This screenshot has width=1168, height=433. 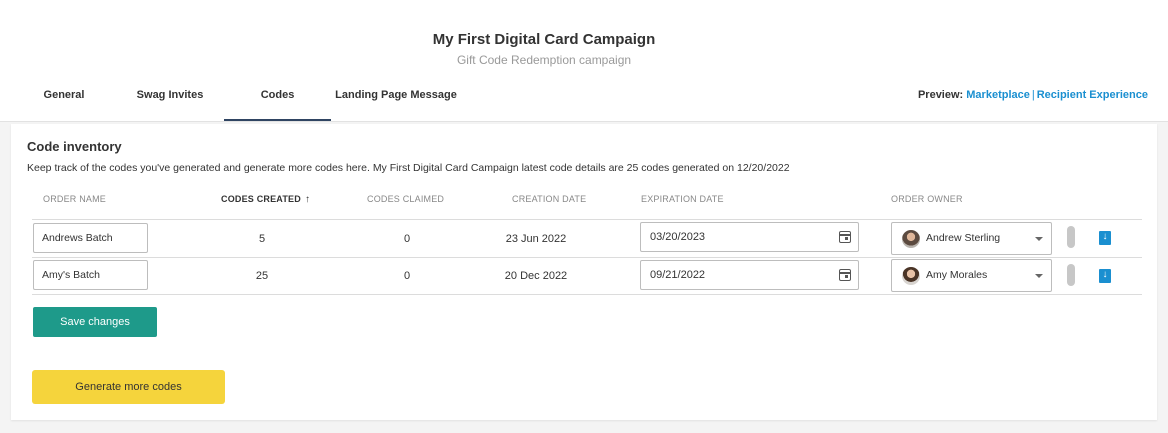 I want to click on column-header-order-name: ORDER NAME, so click(x=74, y=199).